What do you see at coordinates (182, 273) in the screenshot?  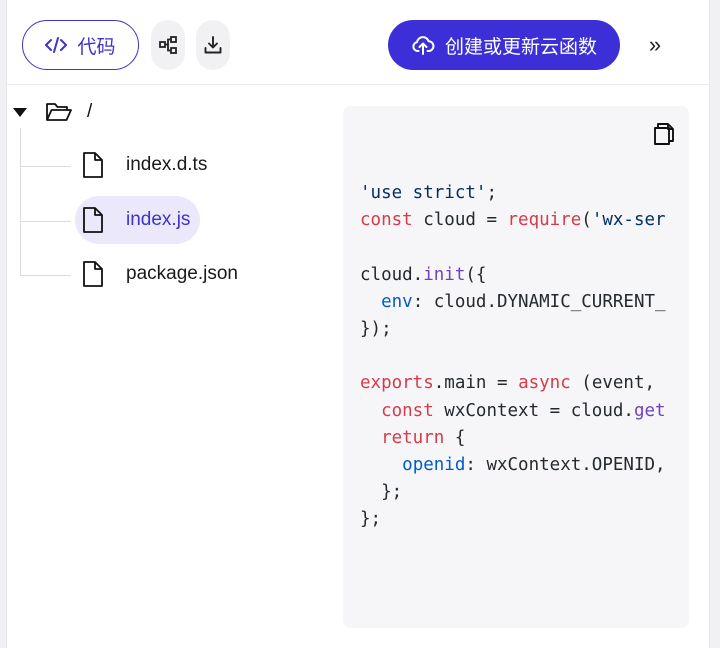 I see `file-name: package.json` at bounding box center [182, 273].